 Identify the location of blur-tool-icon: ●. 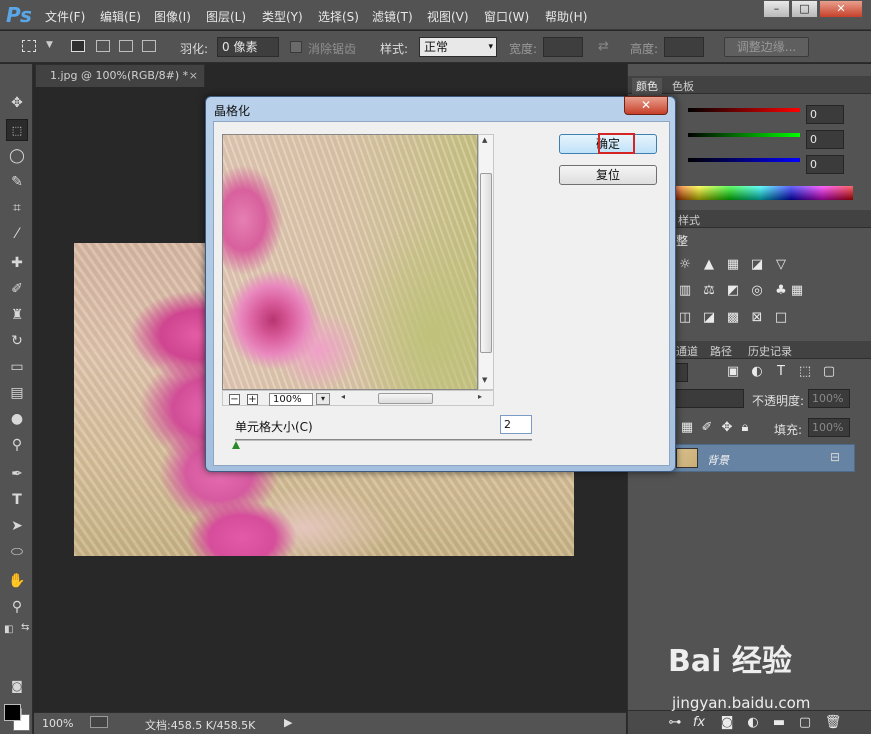
(17, 419).